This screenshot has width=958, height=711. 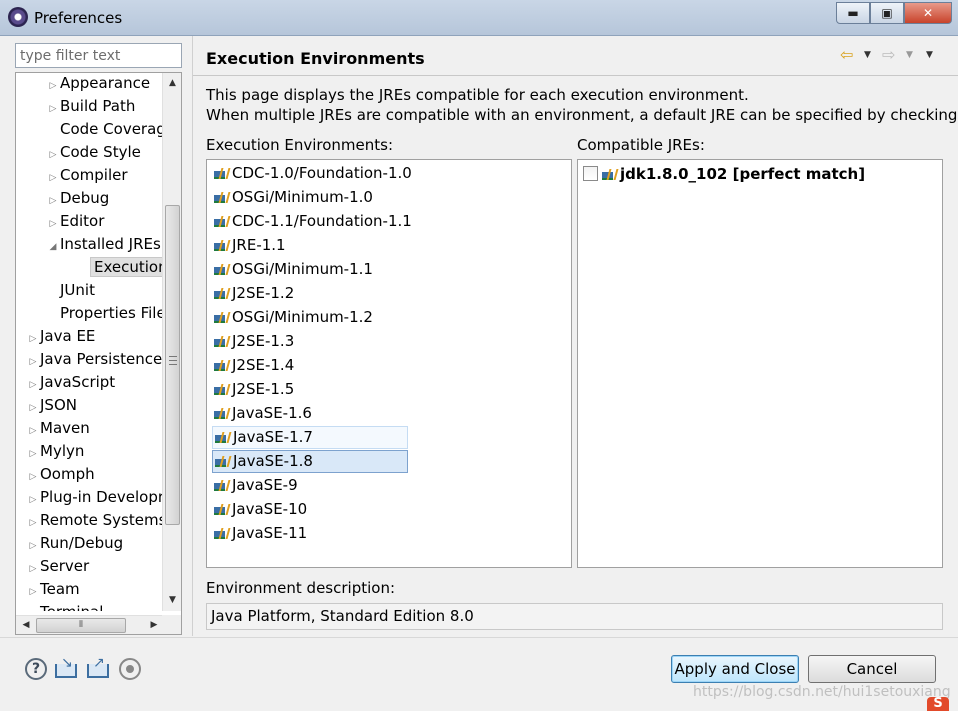 I want to click on scroll-right-arrow-icon: ▶, so click(x=154, y=625).